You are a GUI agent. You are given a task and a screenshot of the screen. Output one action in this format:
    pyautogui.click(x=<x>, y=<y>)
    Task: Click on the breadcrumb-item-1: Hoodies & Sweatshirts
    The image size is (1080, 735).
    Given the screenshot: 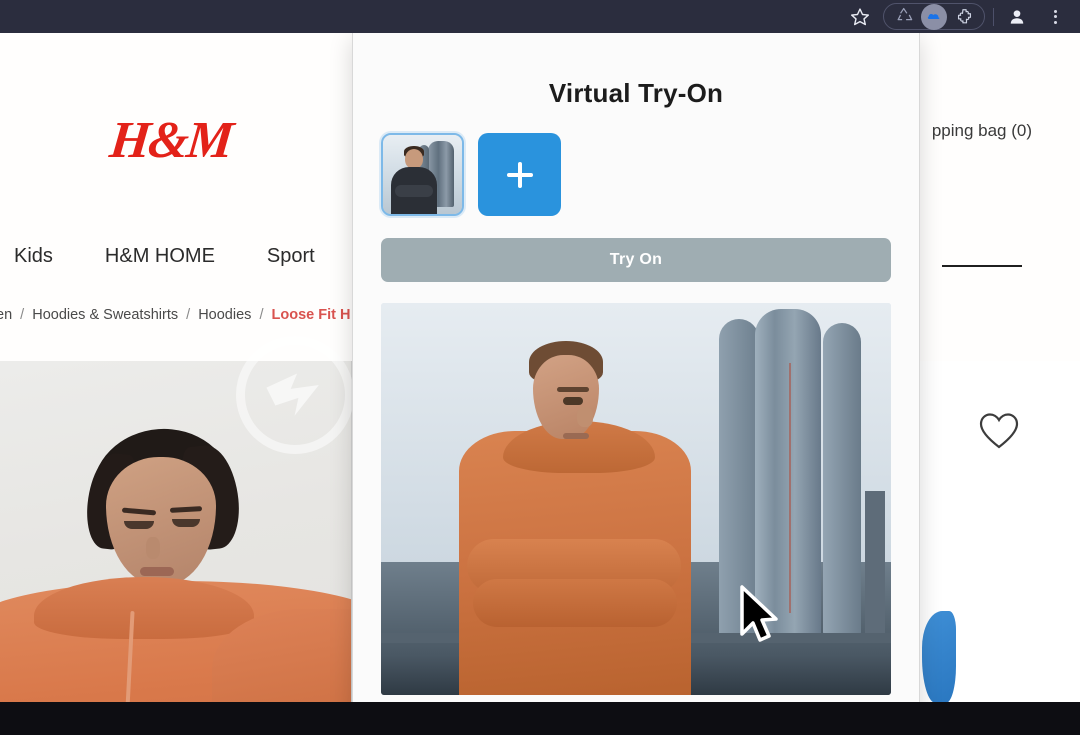 What is the action you would take?
    pyautogui.click(x=105, y=315)
    